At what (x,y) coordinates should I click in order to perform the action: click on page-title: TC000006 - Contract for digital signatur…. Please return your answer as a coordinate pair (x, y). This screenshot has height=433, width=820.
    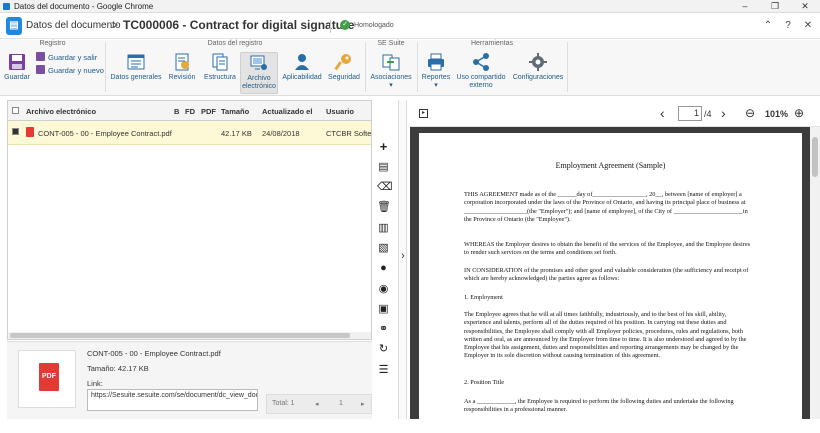
    Looking at the image, I should click on (239, 25).